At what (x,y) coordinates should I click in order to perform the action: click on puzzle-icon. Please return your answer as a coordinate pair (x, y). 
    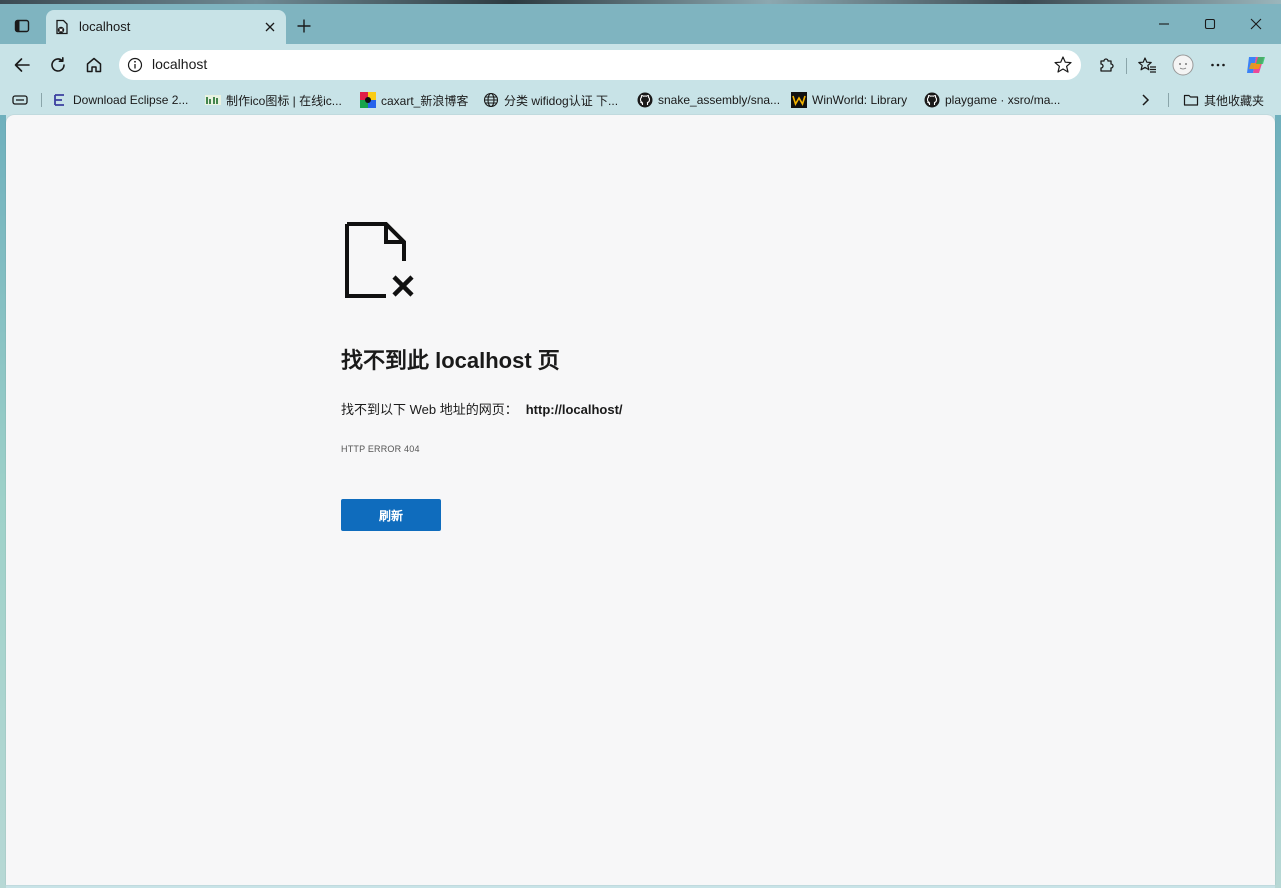
    Looking at the image, I should click on (1107, 65).